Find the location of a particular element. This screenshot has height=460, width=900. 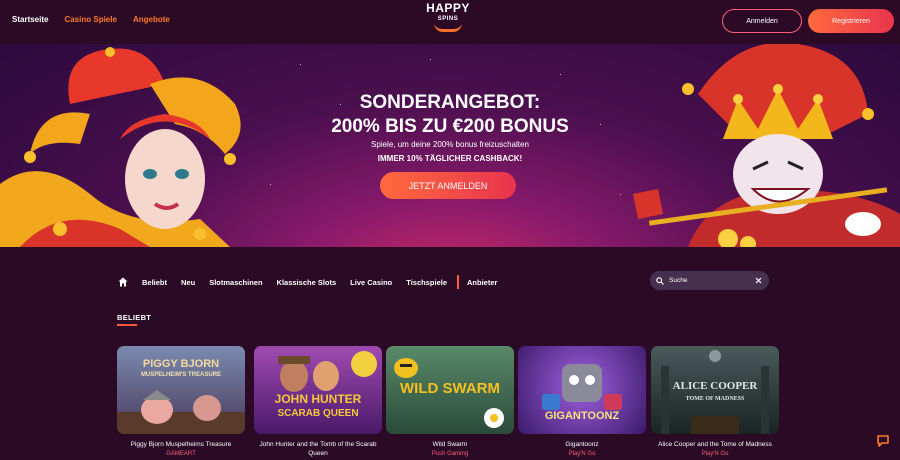

login-button: Anmelden is located at coordinates (762, 21).